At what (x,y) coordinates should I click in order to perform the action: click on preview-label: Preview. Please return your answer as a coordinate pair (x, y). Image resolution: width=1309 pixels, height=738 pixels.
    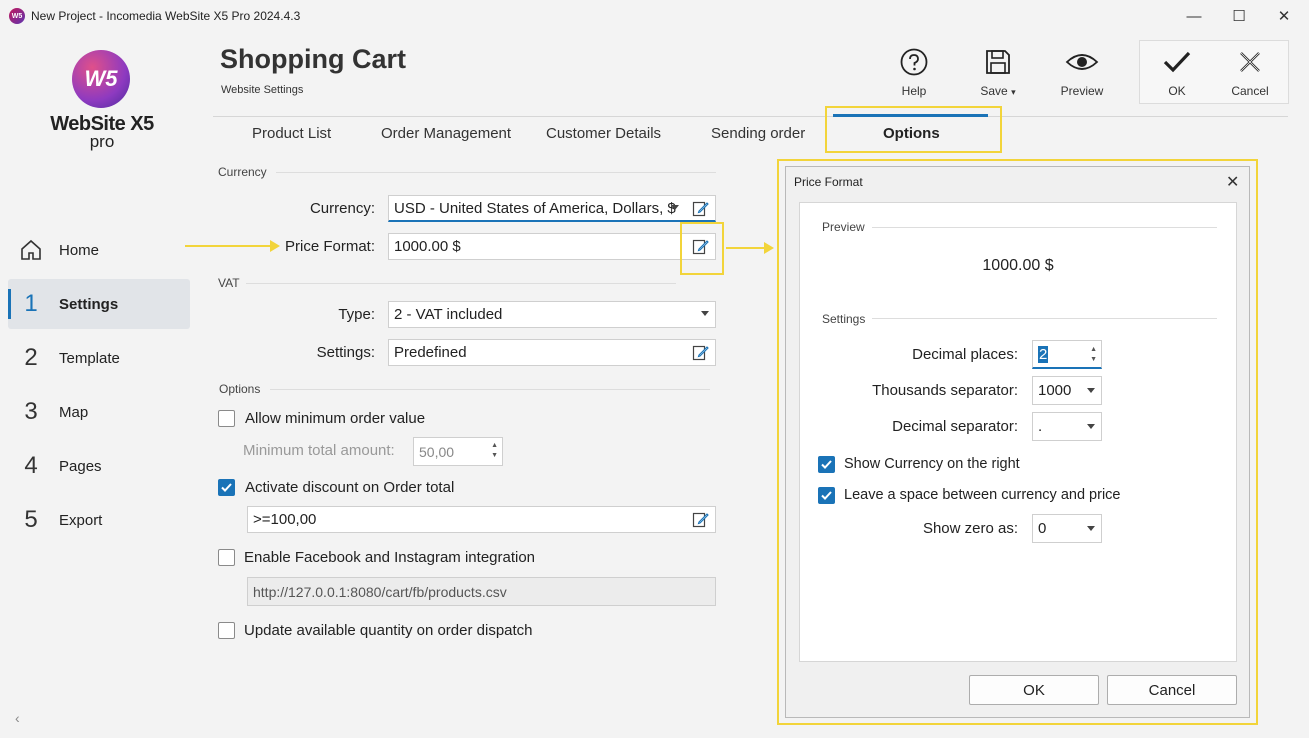
    Looking at the image, I should click on (1082, 91).